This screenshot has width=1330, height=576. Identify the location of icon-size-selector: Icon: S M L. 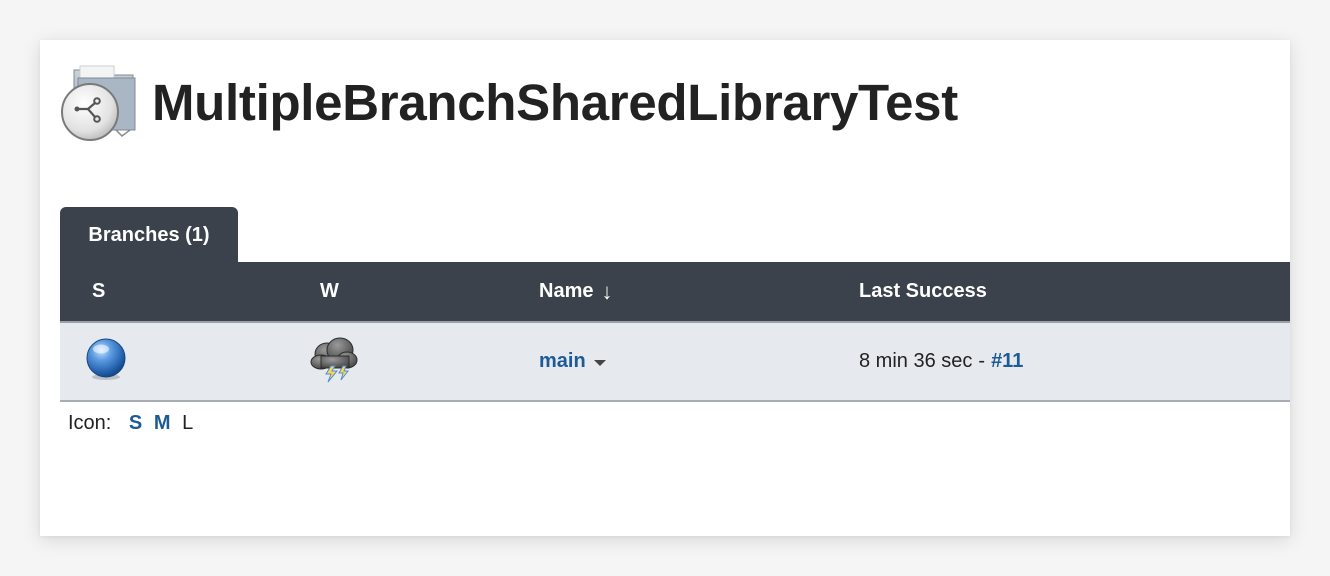
(130, 423).